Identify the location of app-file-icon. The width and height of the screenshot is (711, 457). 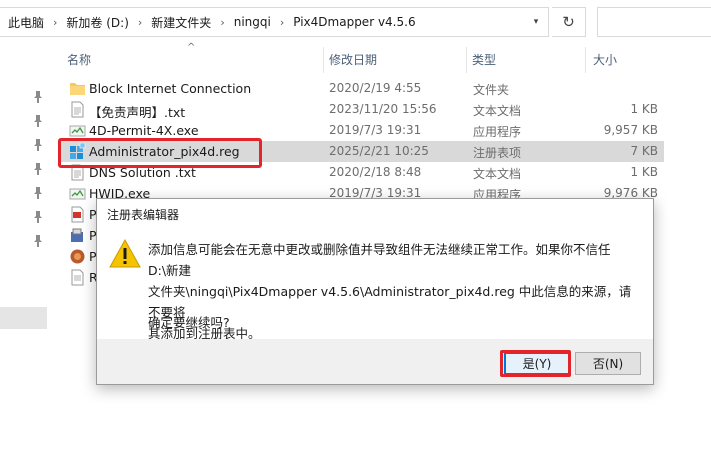
(77, 256).